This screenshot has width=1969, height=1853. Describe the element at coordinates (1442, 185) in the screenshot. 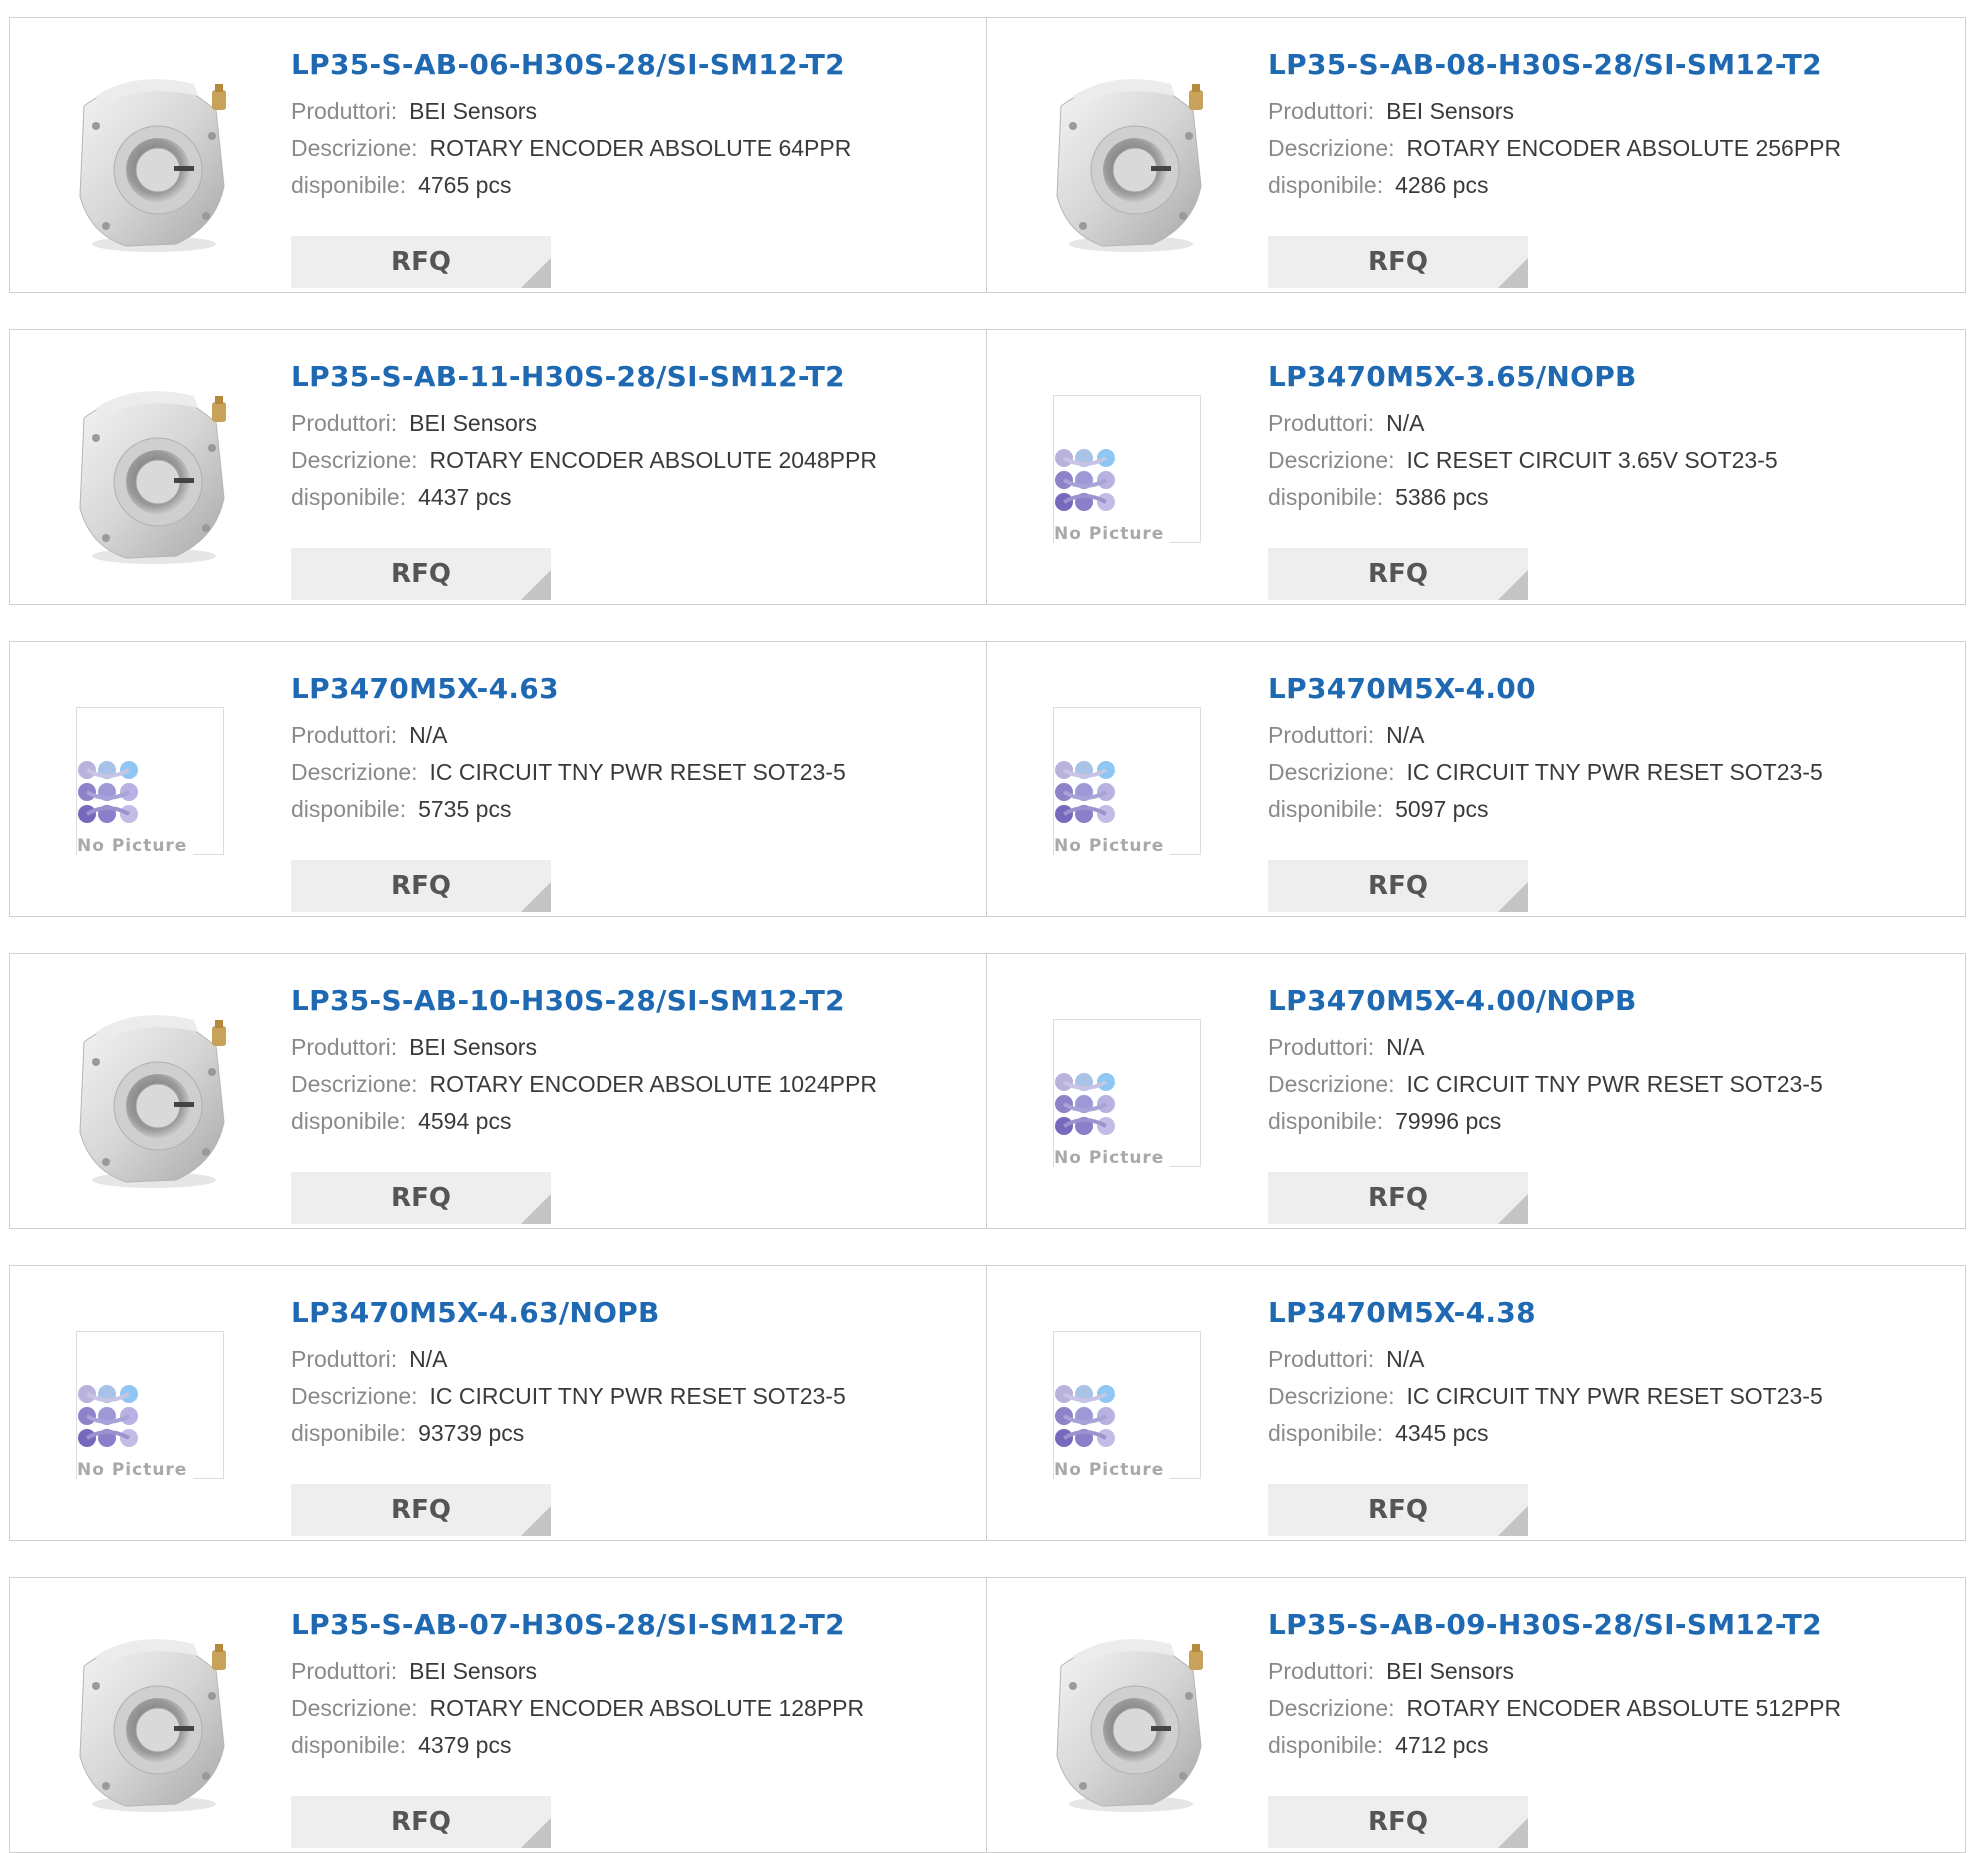

I see `available-value: 4286 pcs` at that location.